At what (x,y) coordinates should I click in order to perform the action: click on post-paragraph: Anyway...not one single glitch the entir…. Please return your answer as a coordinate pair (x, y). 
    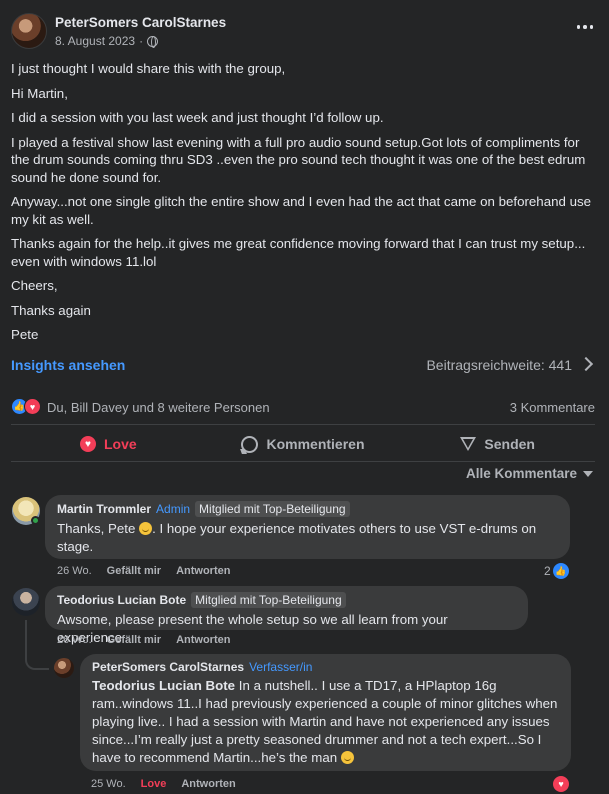
    Looking at the image, I should click on (301, 210).